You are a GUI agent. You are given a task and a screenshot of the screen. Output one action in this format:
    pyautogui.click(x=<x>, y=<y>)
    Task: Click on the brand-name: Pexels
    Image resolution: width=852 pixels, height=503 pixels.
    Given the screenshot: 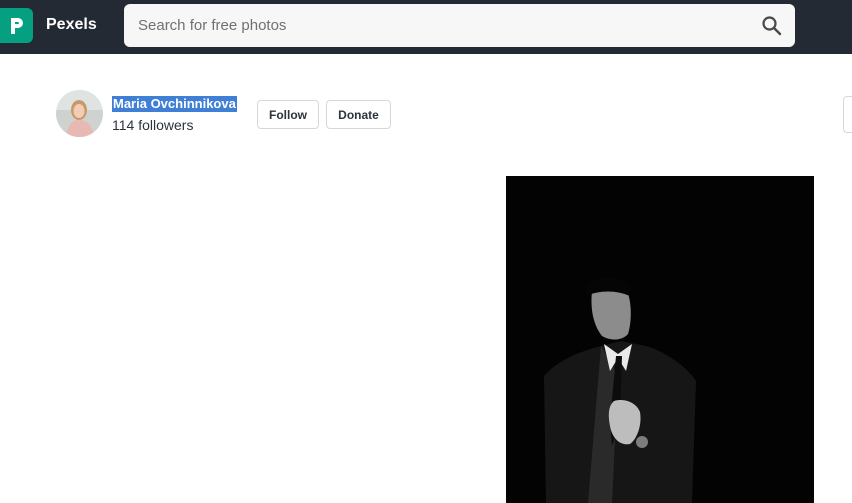 What is the action you would take?
    pyautogui.click(x=71, y=25)
    